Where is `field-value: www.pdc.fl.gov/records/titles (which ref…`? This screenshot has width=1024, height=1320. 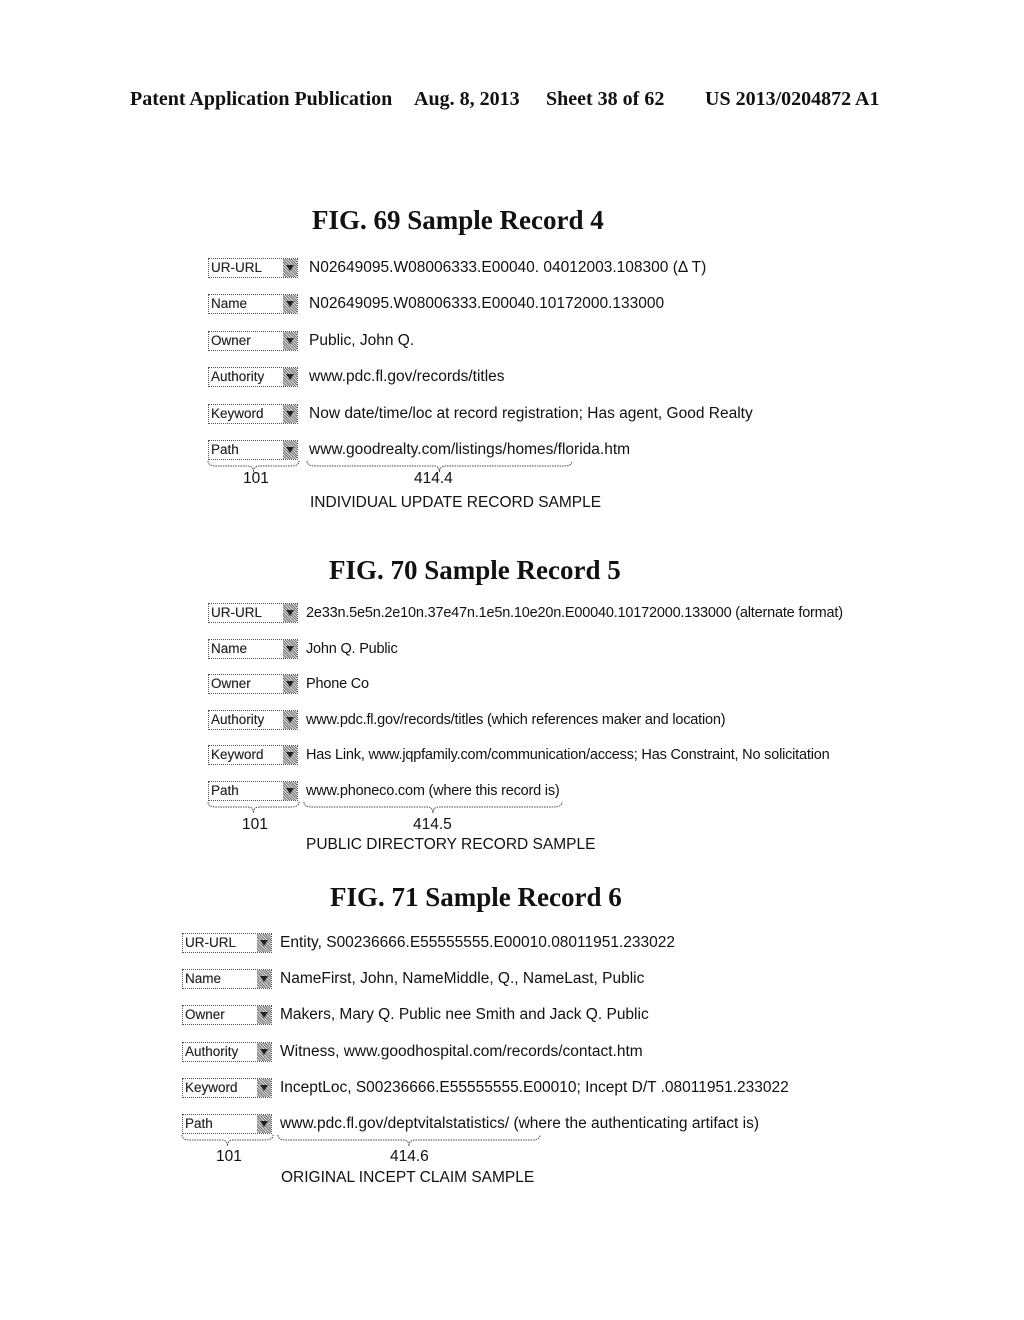 field-value: www.pdc.fl.gov/records/titles (which ref… is located at coordinates (516, 719).